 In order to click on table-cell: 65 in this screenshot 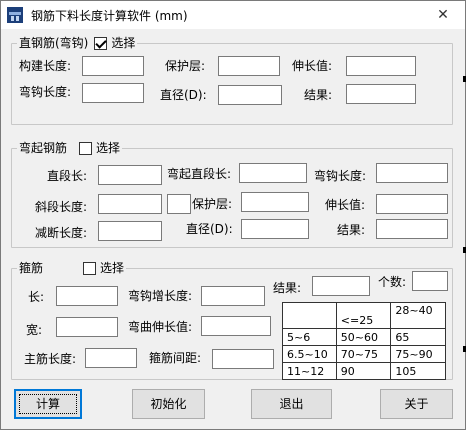, I will do `click(418, 337)`.